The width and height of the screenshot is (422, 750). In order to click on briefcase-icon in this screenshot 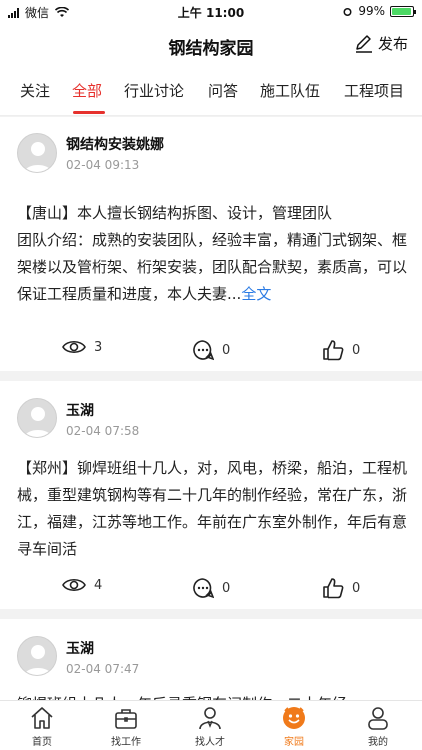, I will do `click(126, 719)`.